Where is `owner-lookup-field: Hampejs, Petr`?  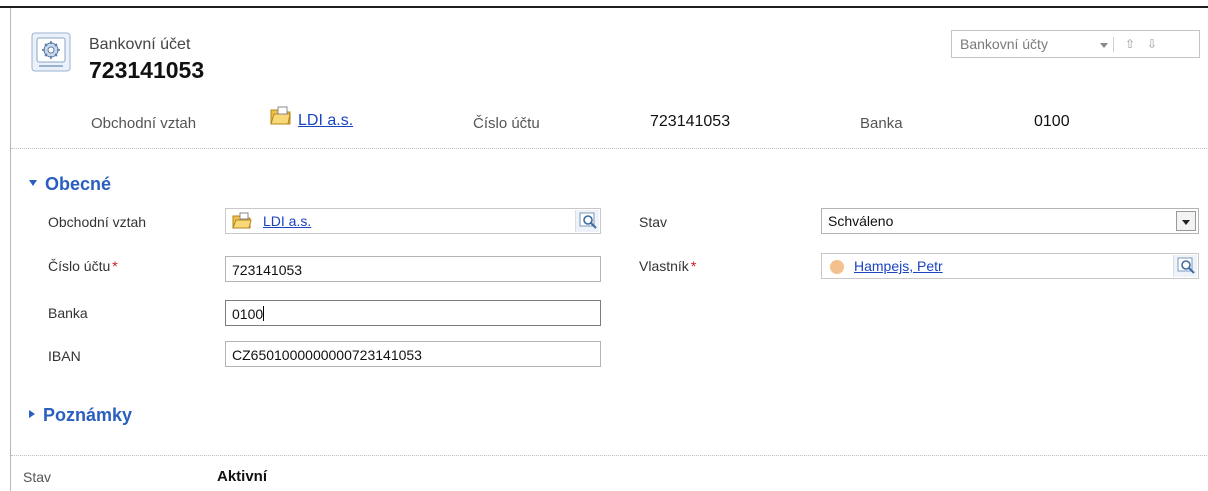 owner-lookup-field: Hampejs, Petr is located at coordinates (1010, 266).